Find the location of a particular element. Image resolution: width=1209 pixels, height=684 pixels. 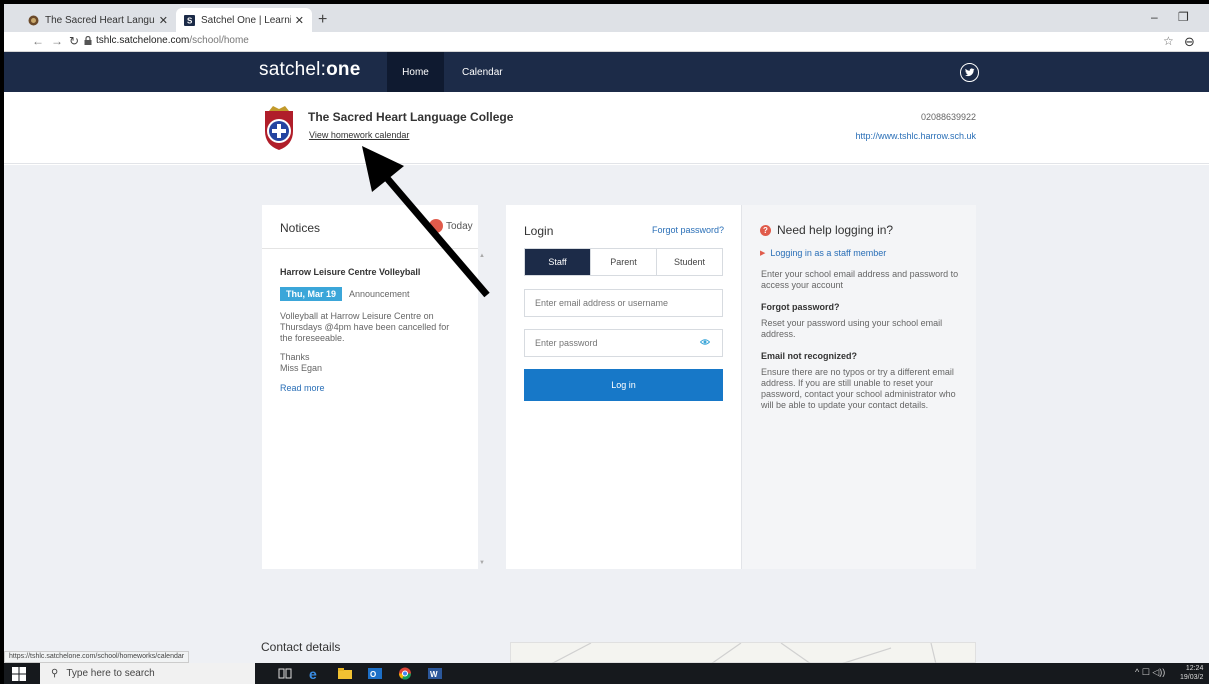

role-parent-tab: Parent is located at coordinates (623, 262).